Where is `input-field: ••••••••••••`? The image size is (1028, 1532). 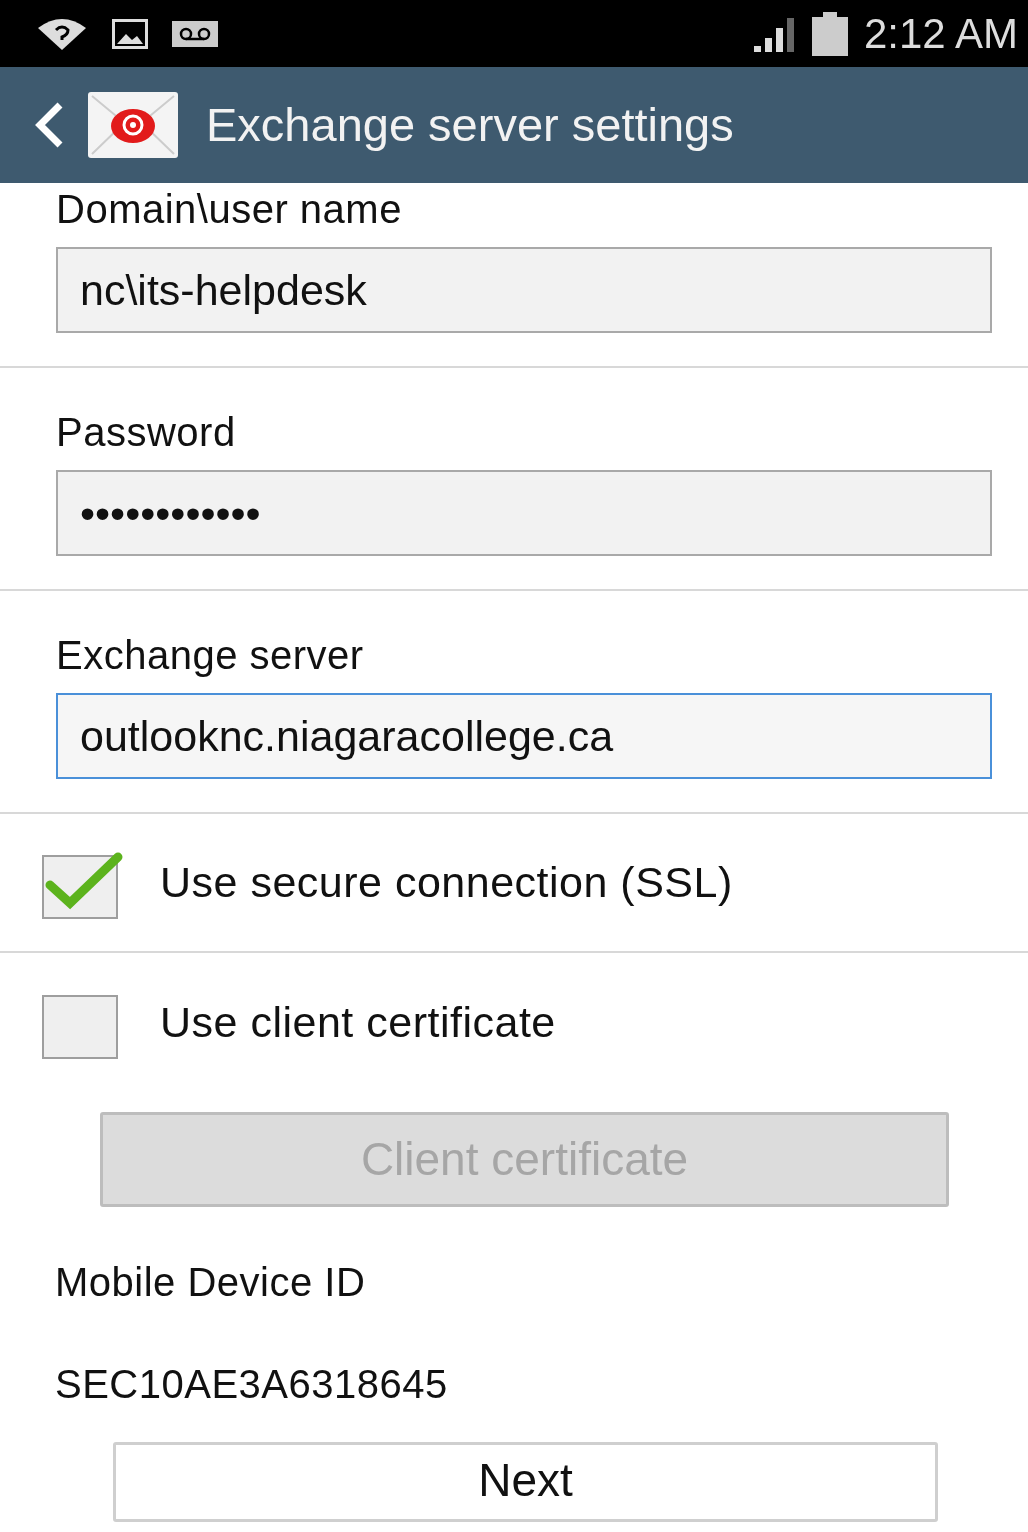
input-field: •••••••••••• is located at coordinates (524, 513).